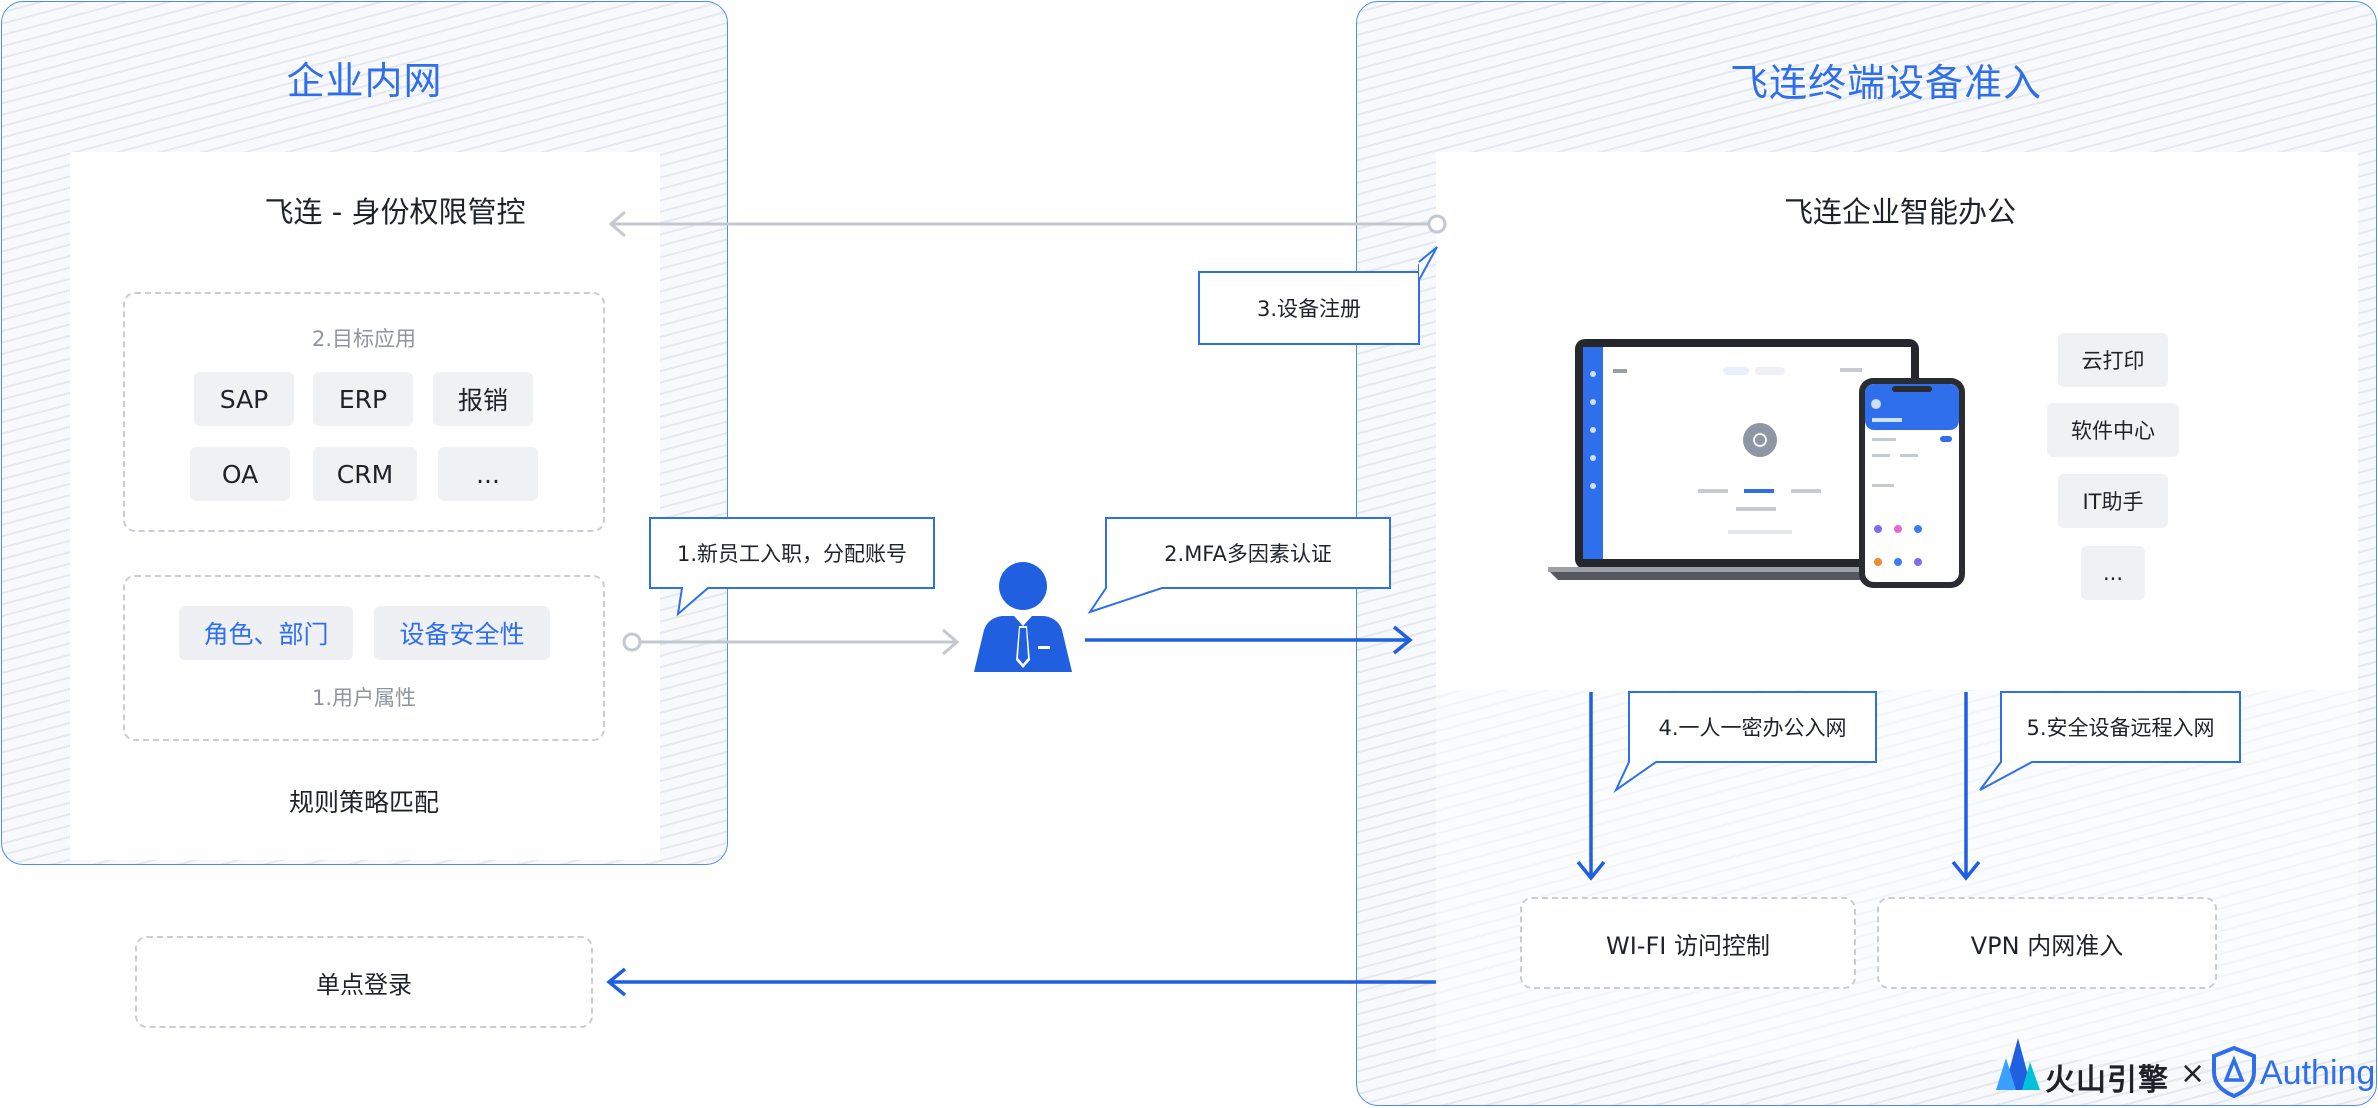 The image size is (2378, 1108). I want to click on authing-wordmark: Authing, so click(2318, 1073).